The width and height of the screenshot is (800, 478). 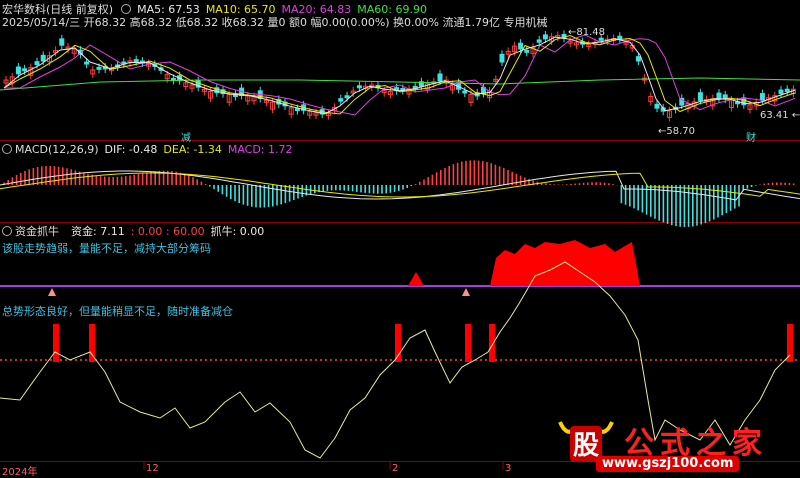 I want to click on xaxis-label: 2, so click(x=395, y=468).